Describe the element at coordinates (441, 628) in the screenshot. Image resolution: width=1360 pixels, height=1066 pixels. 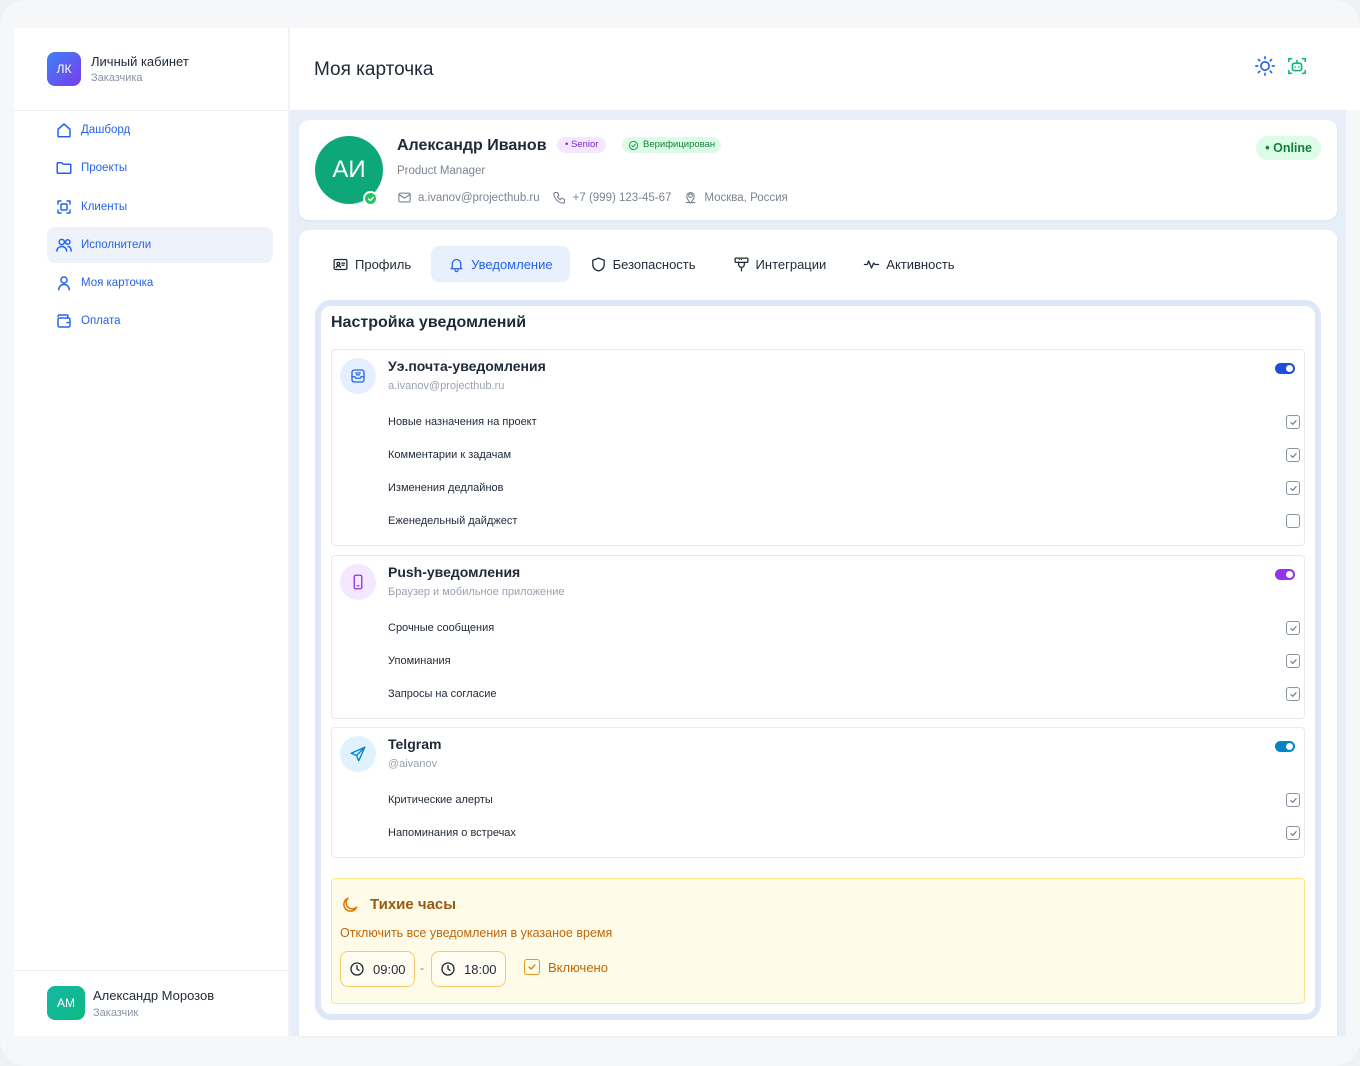
I see `option-label: Срочные сообщения` at that location.